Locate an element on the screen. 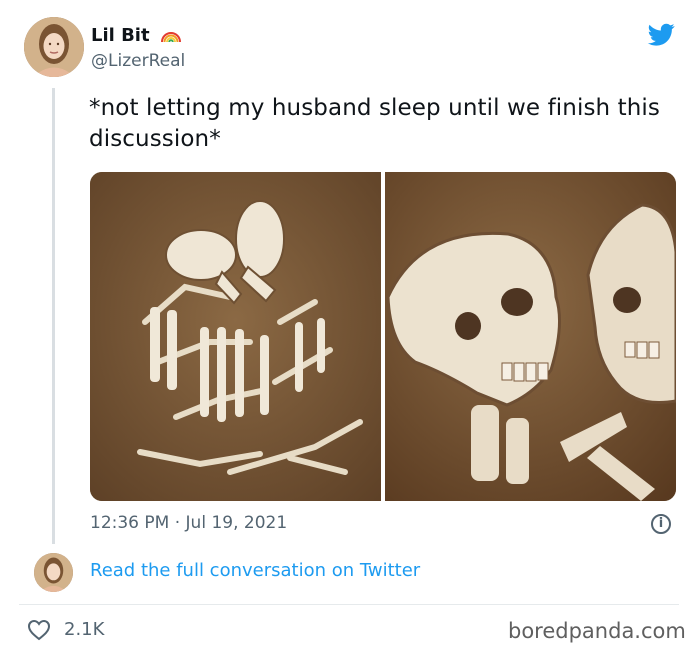  twitter-bird-icon is located at coordinates (661, 34).